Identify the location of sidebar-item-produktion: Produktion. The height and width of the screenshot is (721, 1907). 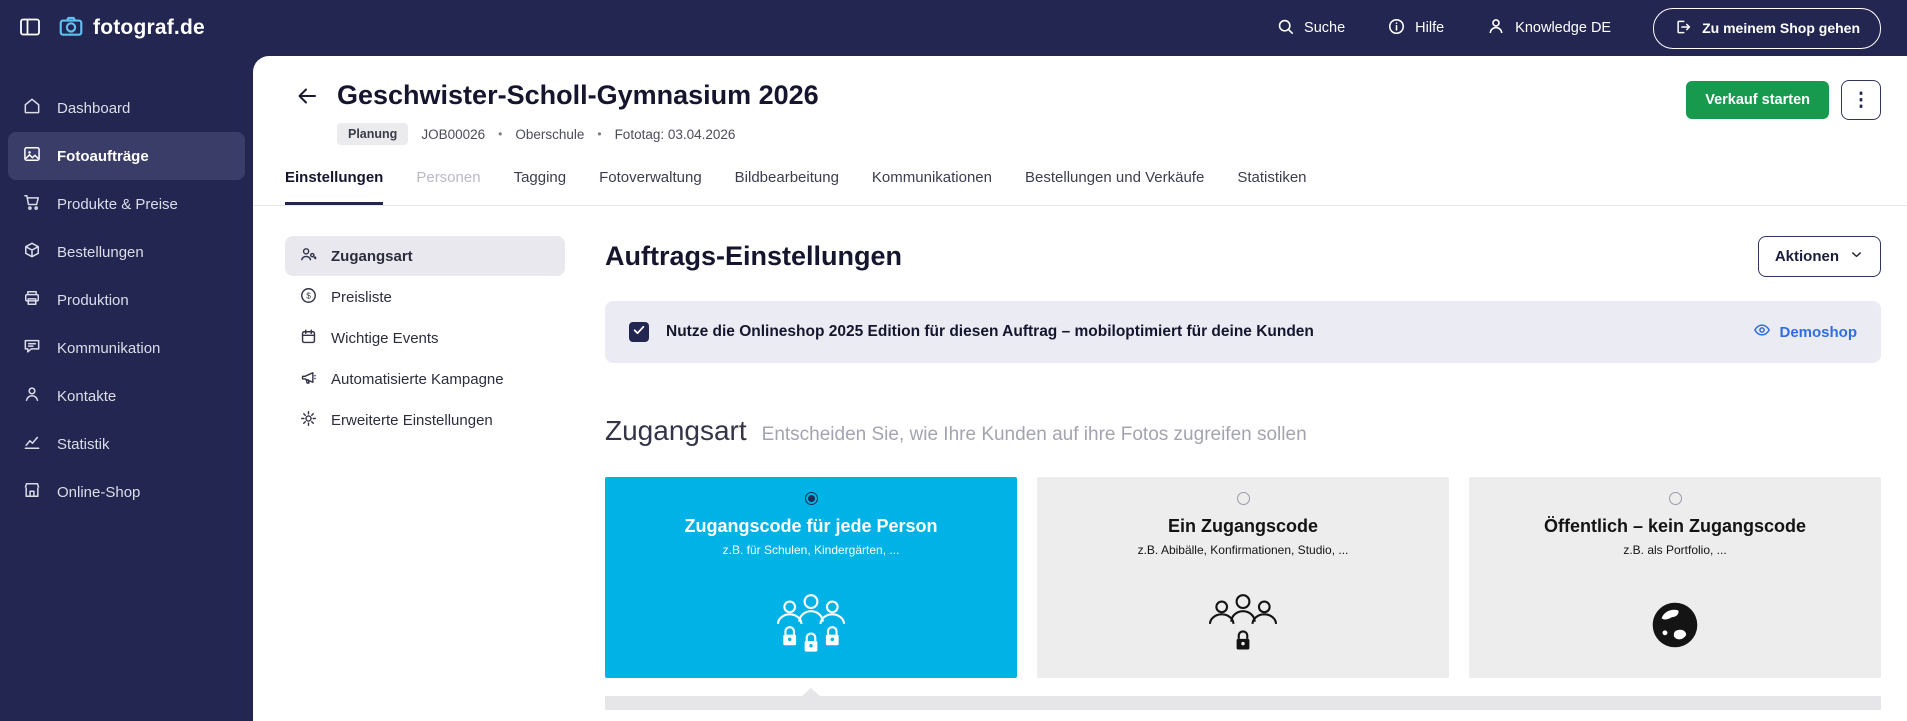
(126, 300).